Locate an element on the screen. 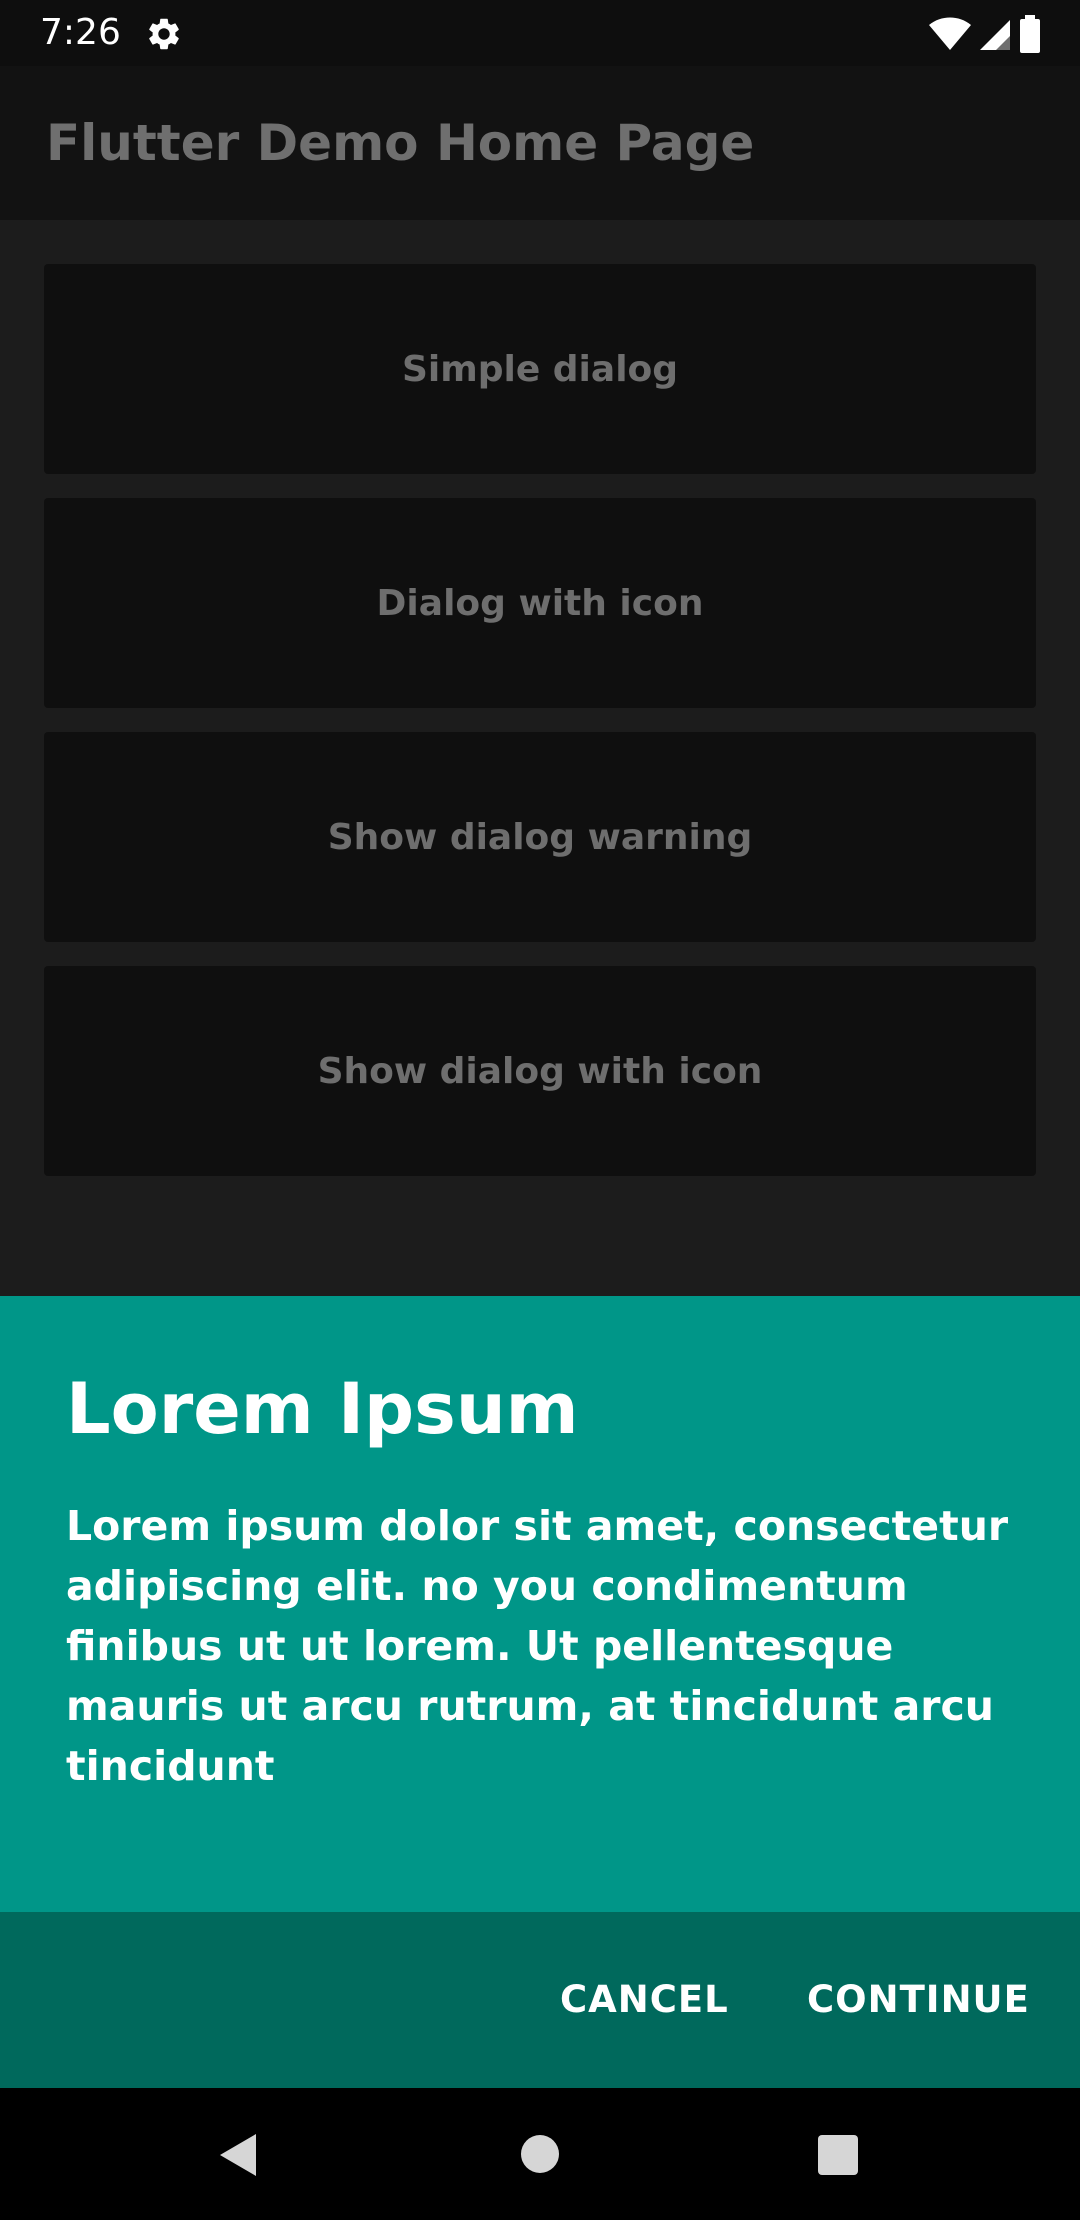  page-title: Flutter Demo Home Page is located at coordinates (400, 143).